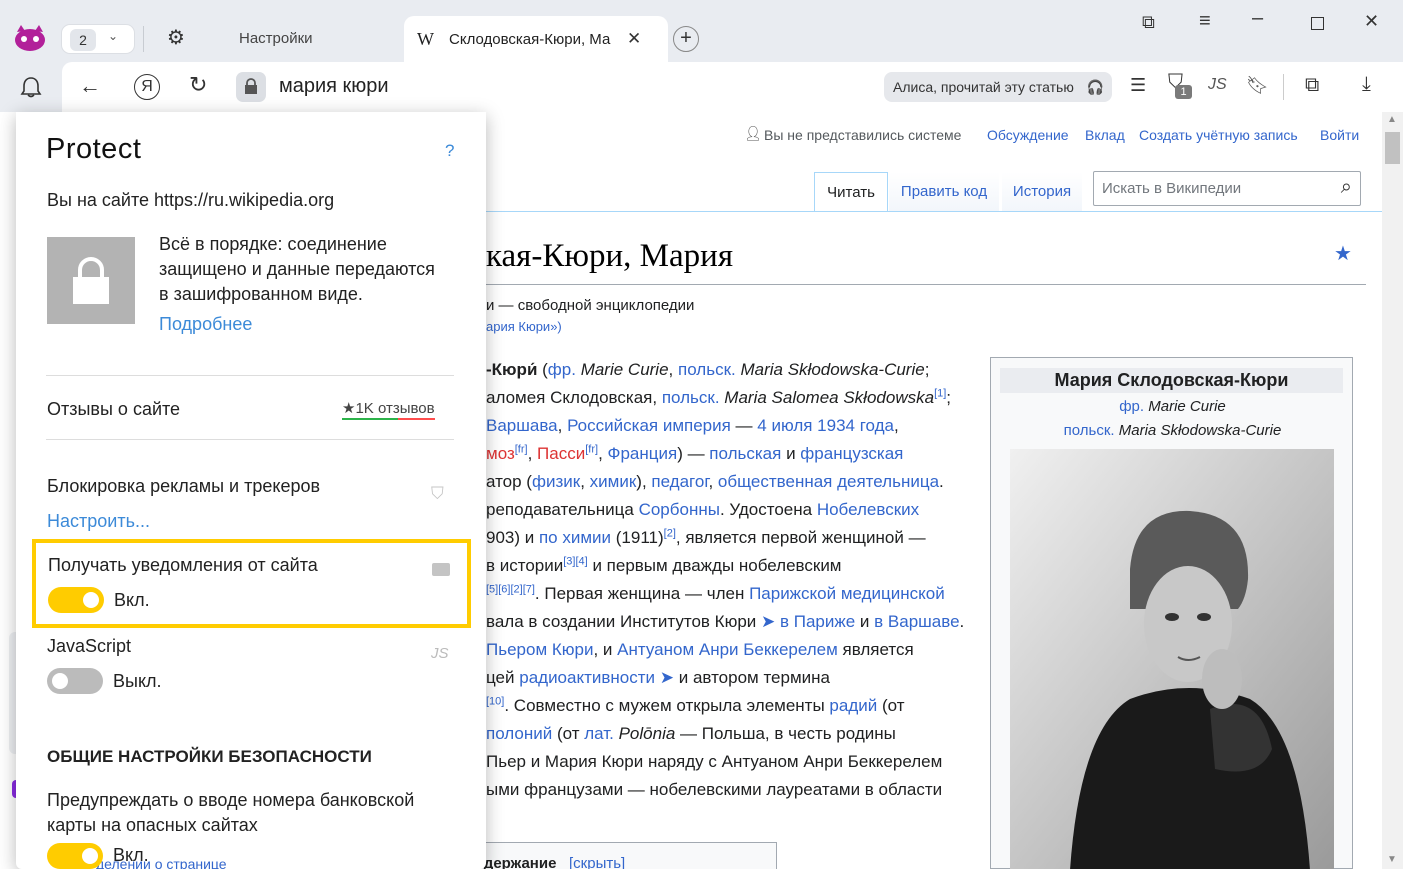  I want to click on infobox-fr-line: фр. Marie Curie, so click(1172, 406).